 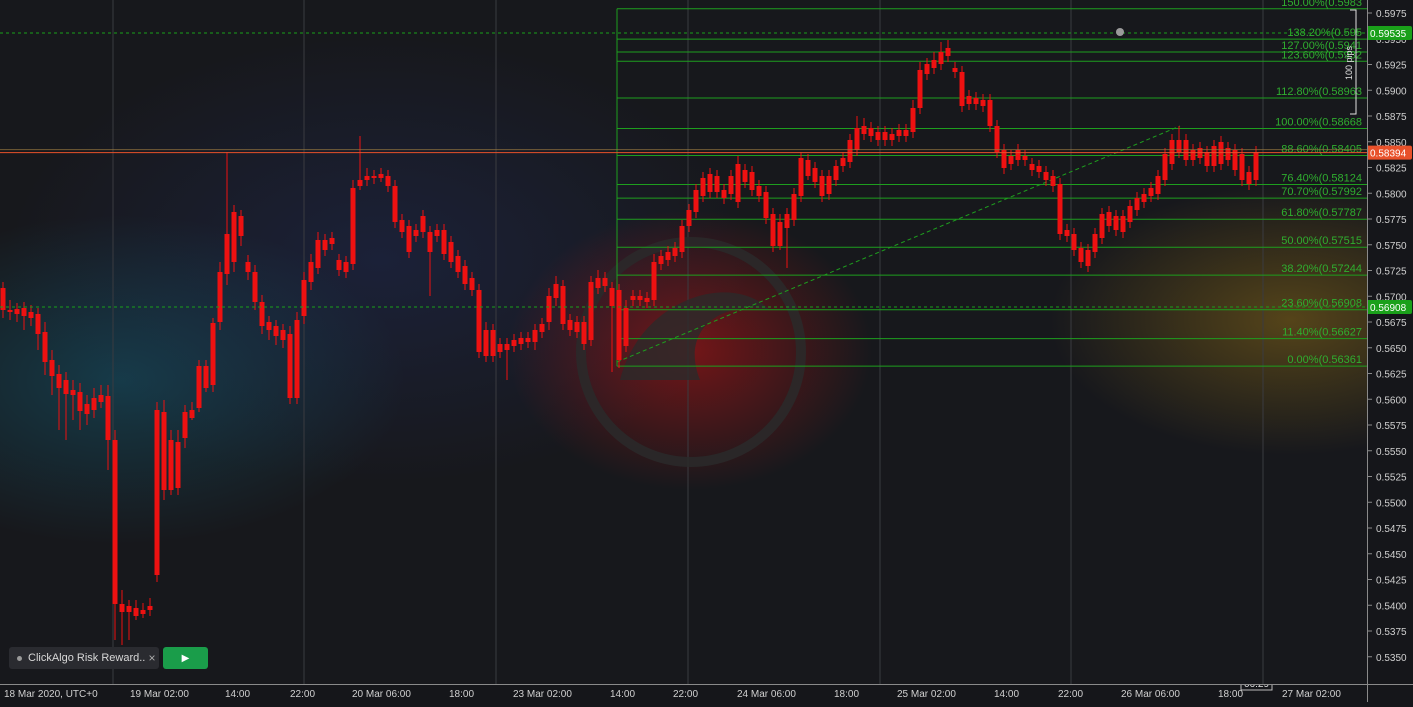 What do you see at coordinates (1321, 213) in the screenshot?
I see `fib-level-label: 61.80%(0.57787` at bounding box center [1321, 213].